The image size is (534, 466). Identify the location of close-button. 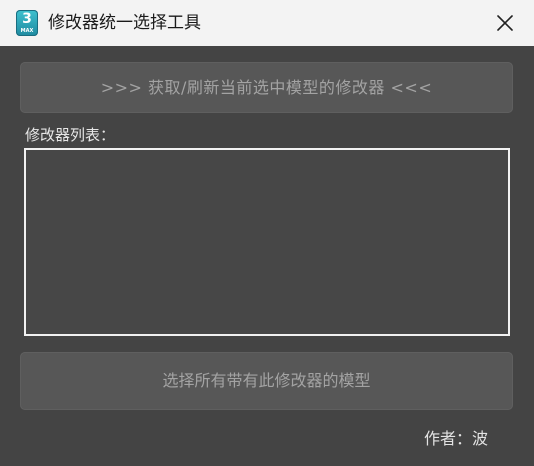
(505, 23).